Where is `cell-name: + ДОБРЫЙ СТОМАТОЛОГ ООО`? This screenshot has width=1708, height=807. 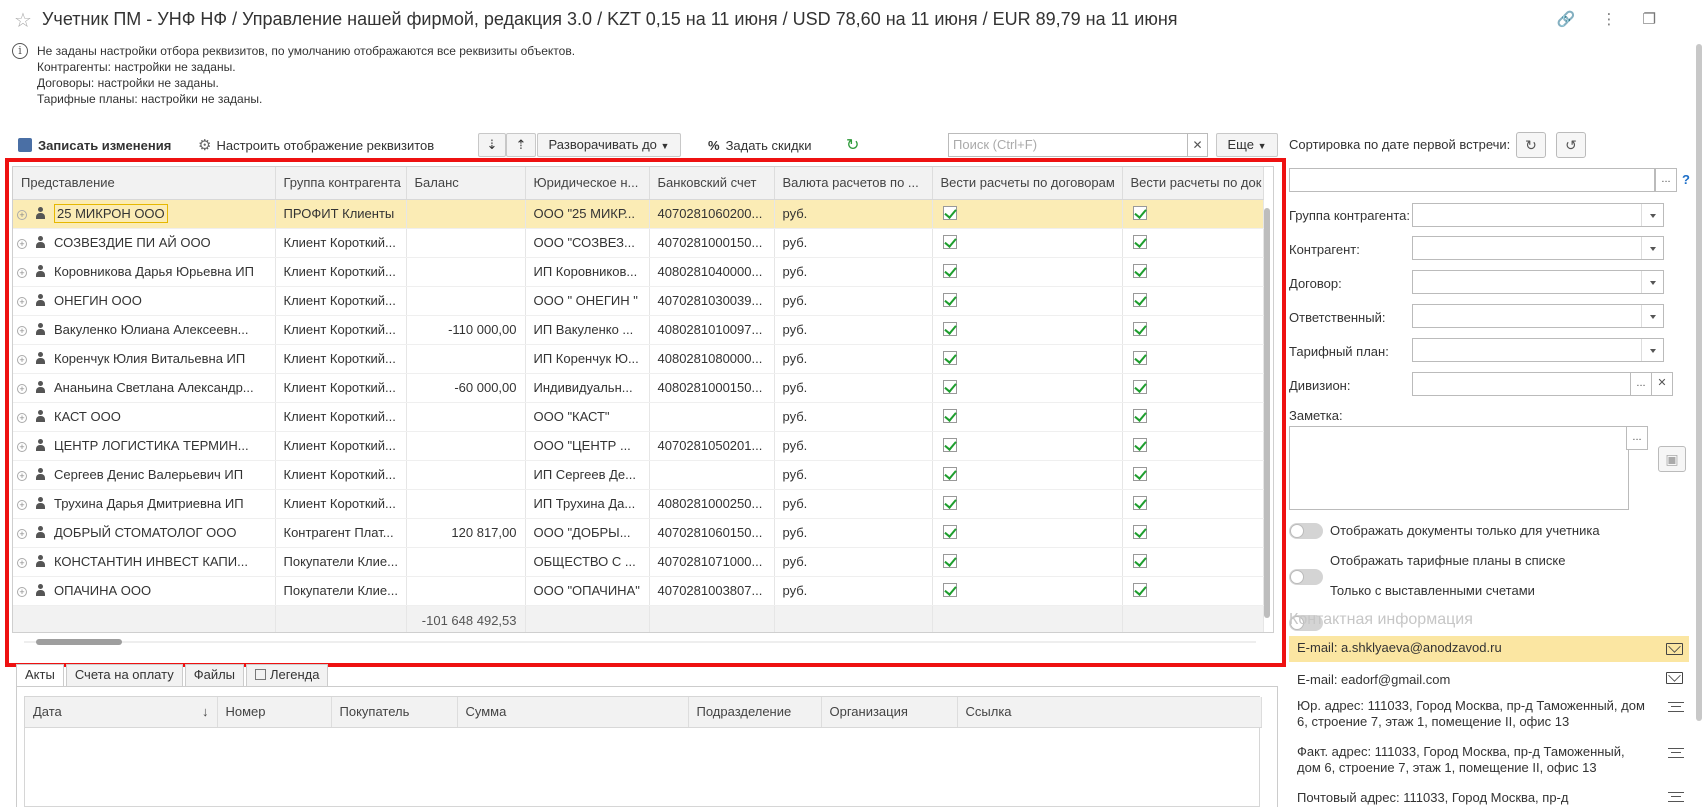 cell-name: + ДОБРЫЙ СТОМАТОЛОГ ООО is located at coordinates (144, 533).